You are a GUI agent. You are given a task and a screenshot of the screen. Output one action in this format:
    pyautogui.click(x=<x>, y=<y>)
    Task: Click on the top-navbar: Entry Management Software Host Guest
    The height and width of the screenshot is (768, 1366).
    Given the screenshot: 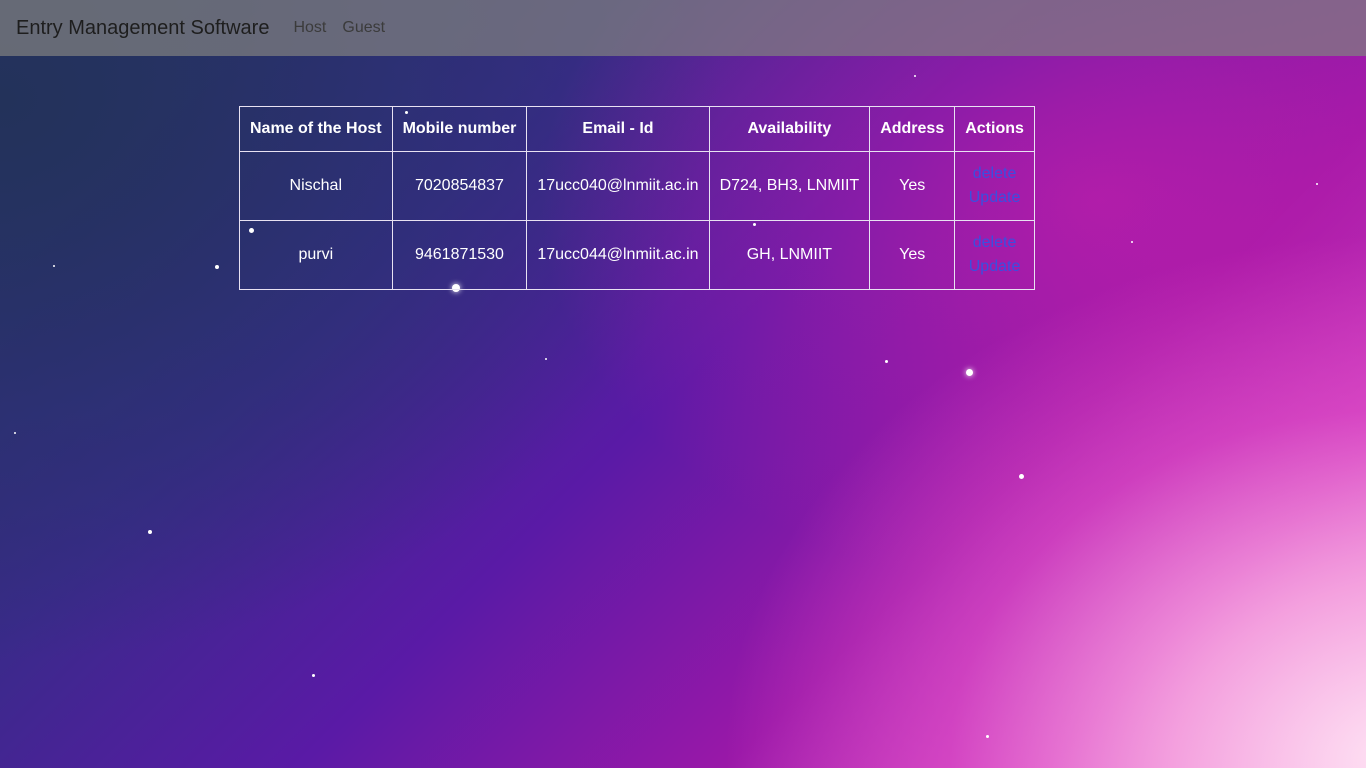 What is the action you would take?
    pyautogui.click(x=683, y=28)
    